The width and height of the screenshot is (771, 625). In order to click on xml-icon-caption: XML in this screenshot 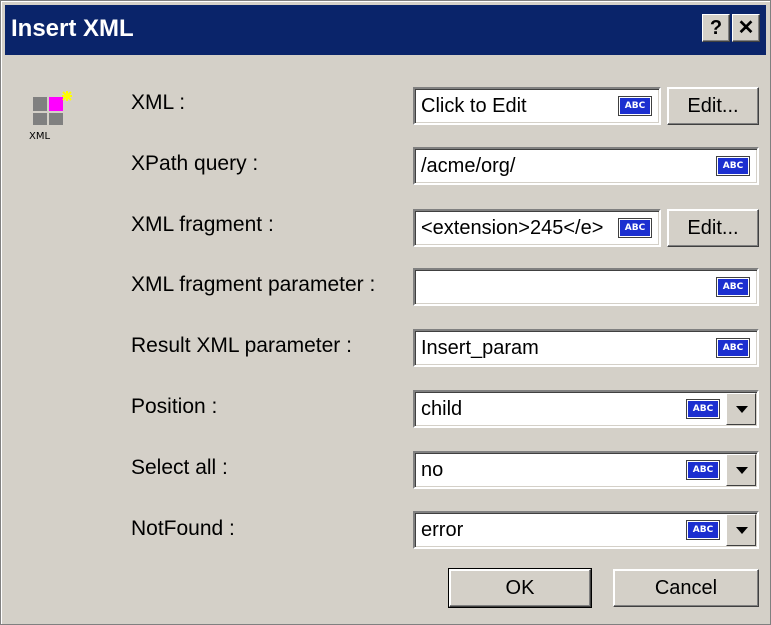, I will do `click(39, 136)`.